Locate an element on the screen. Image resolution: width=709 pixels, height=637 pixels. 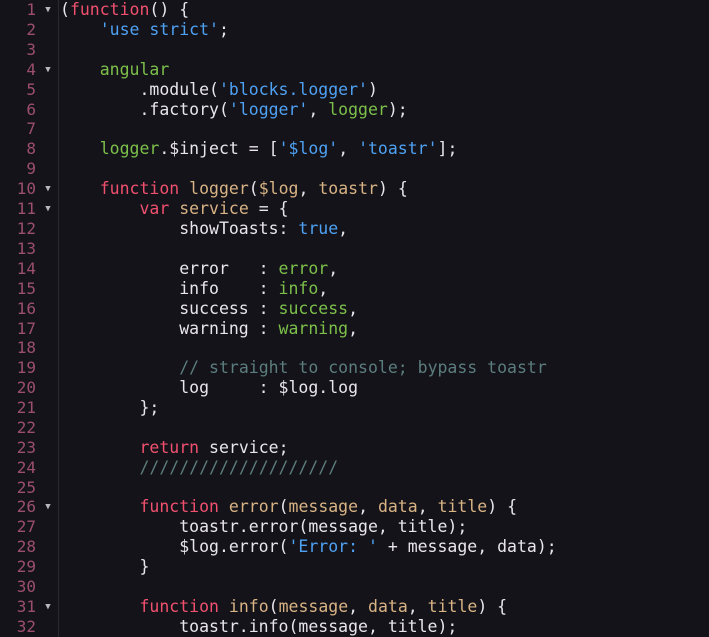
code-line: 22▼ is located at coordinates (354, 428).